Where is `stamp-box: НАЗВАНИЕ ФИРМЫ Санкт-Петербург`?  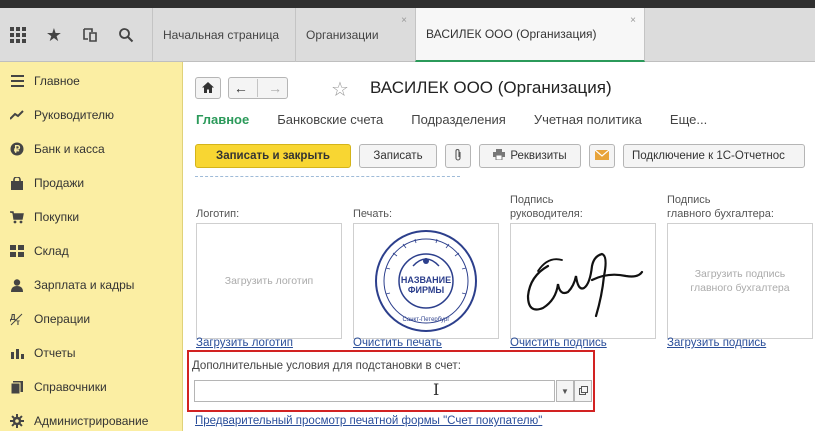
stamp-box: НАЗВАНИЕ ФИРМЫ Санкт-Петербург is located at coordinates (426, 281).